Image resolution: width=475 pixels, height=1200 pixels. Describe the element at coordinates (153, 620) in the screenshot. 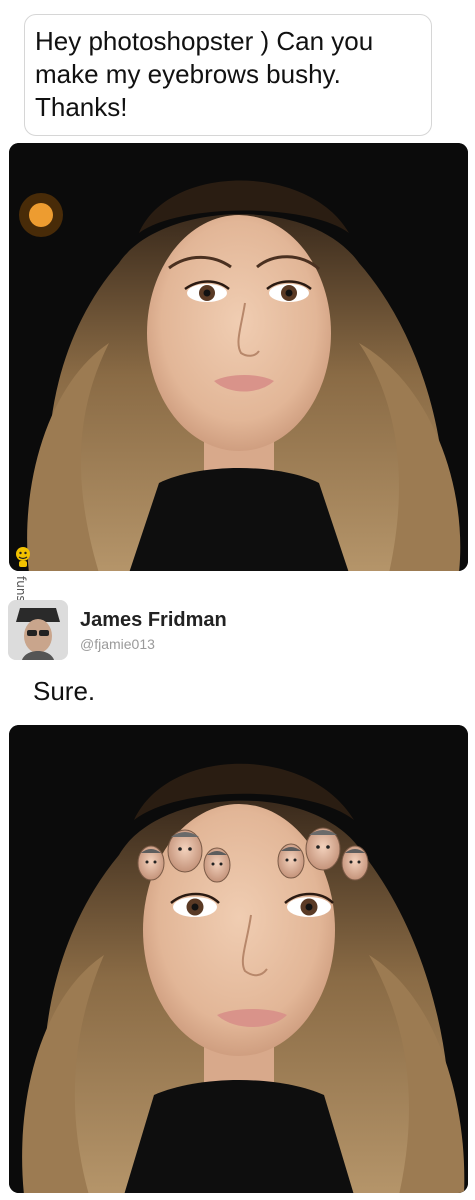

I see `author-name: James Fridman` at that location.